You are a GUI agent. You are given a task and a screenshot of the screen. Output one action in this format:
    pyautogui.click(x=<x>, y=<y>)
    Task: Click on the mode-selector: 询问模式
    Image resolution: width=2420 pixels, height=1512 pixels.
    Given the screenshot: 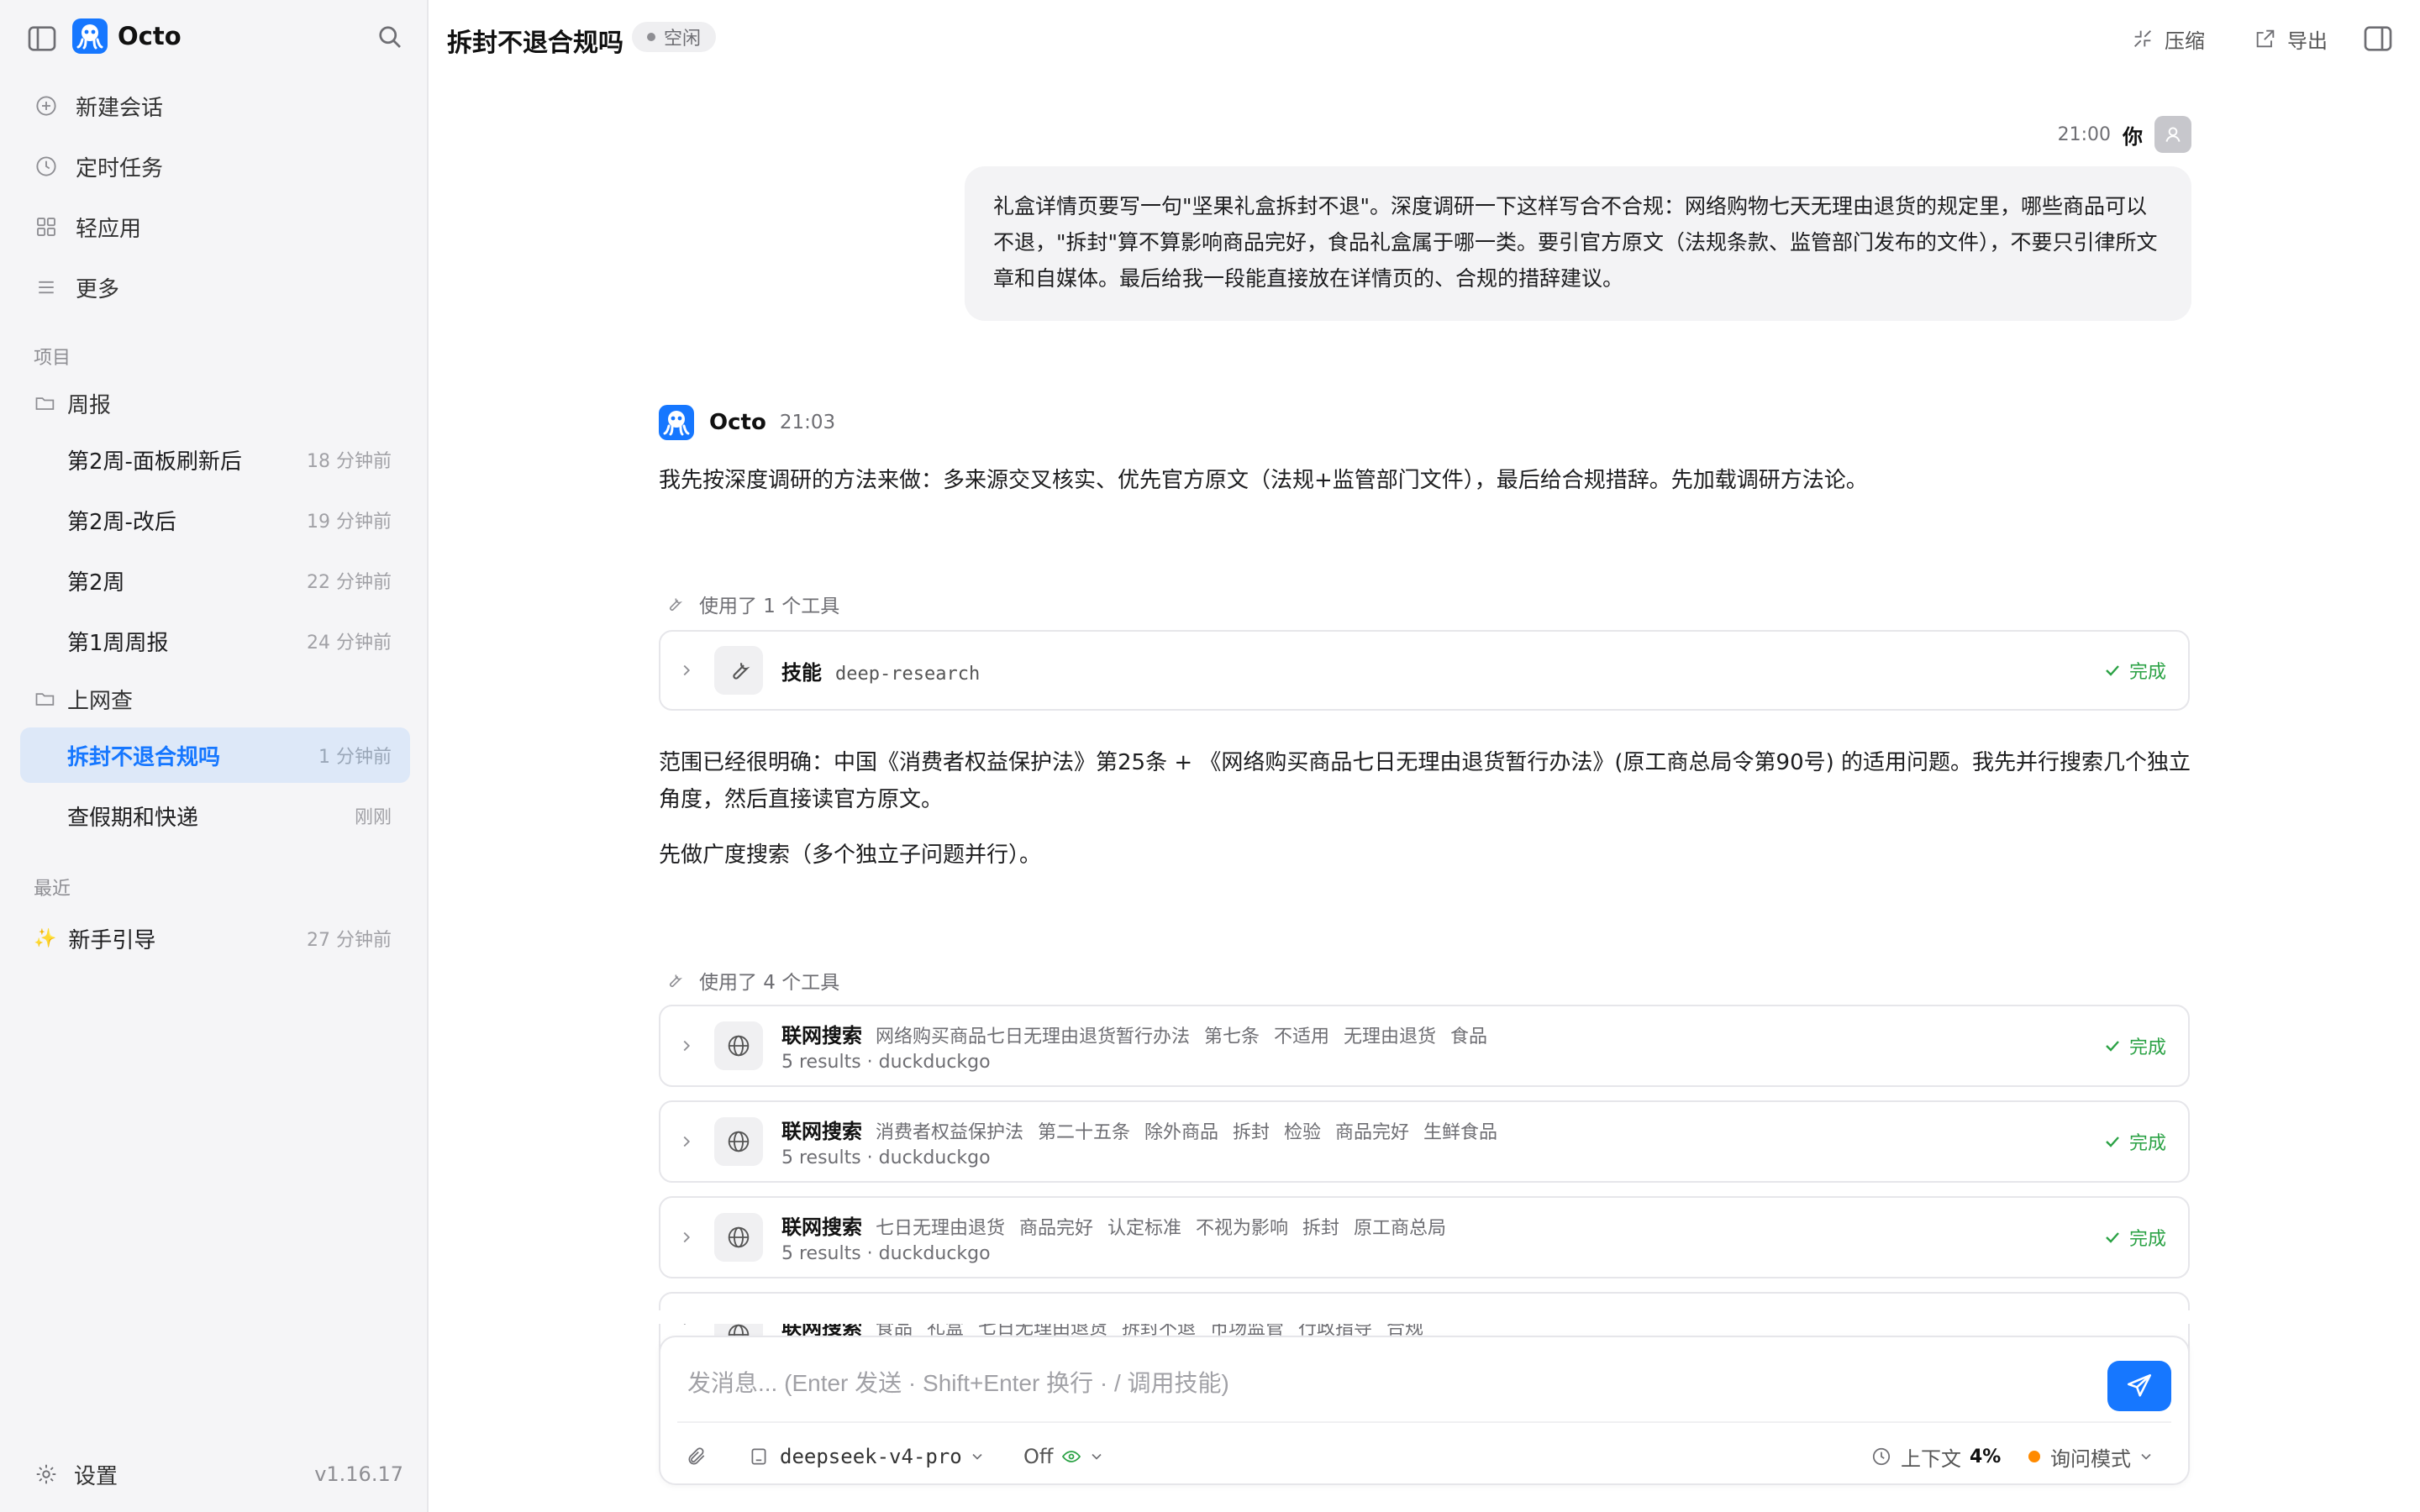 What is the action you would take?
    pyautogui.click(x=2091, y=1456)
    